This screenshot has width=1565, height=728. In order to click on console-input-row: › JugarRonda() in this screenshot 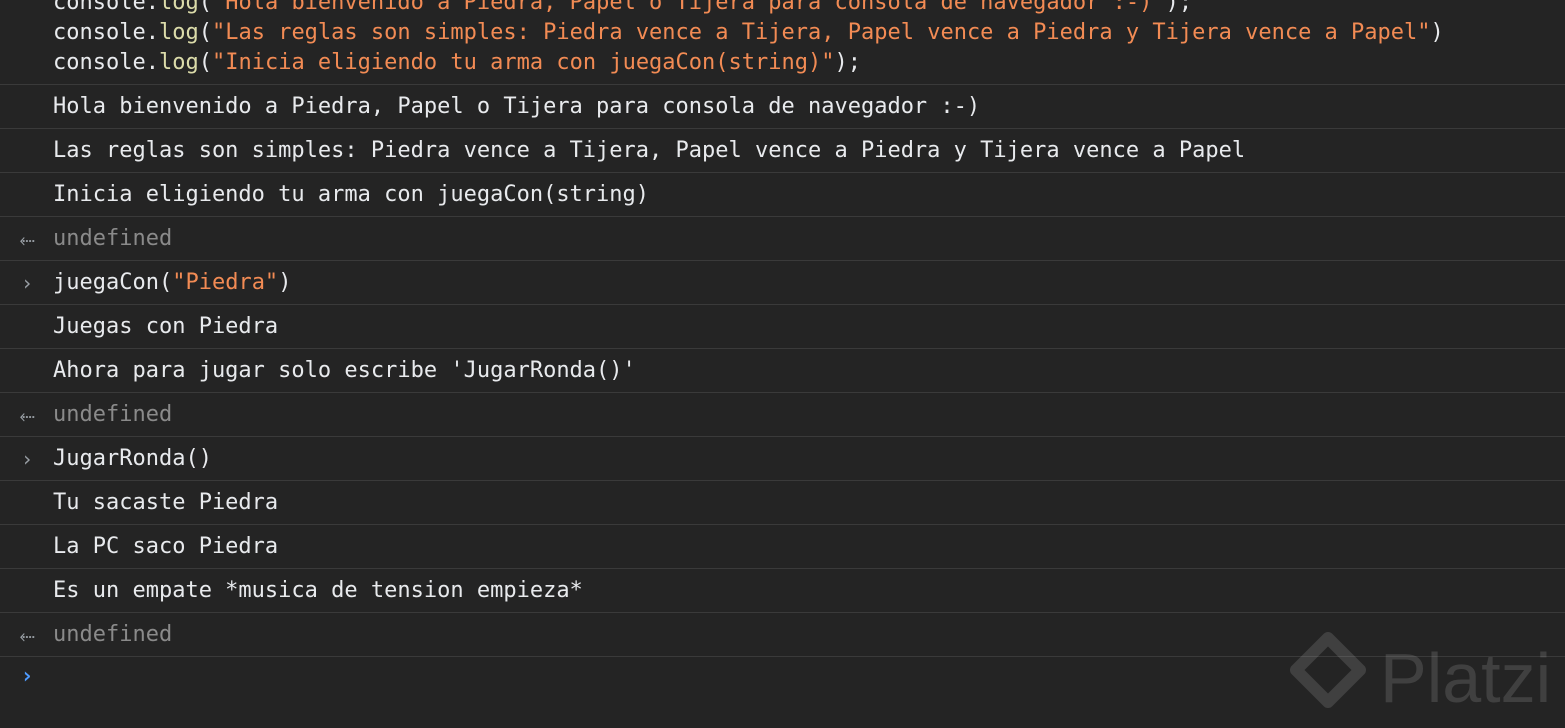, I will do `click(782, 459)`.